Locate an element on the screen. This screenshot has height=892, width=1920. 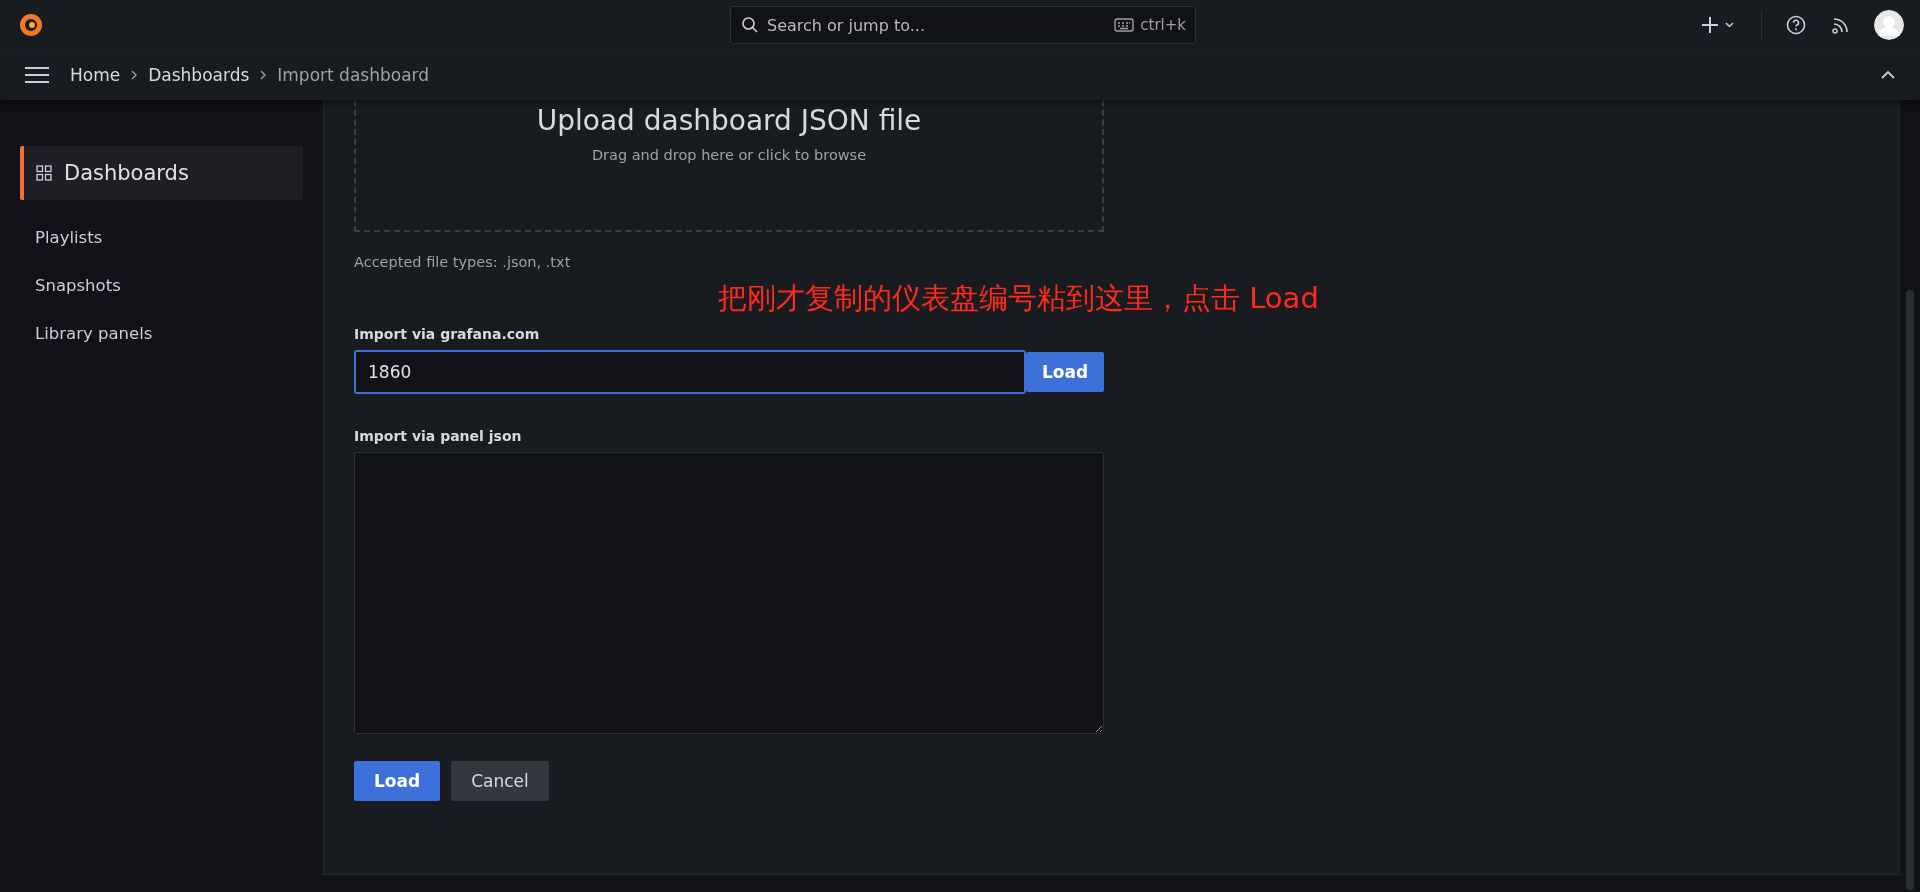
menu-icon is located at coordinates (37, 75).